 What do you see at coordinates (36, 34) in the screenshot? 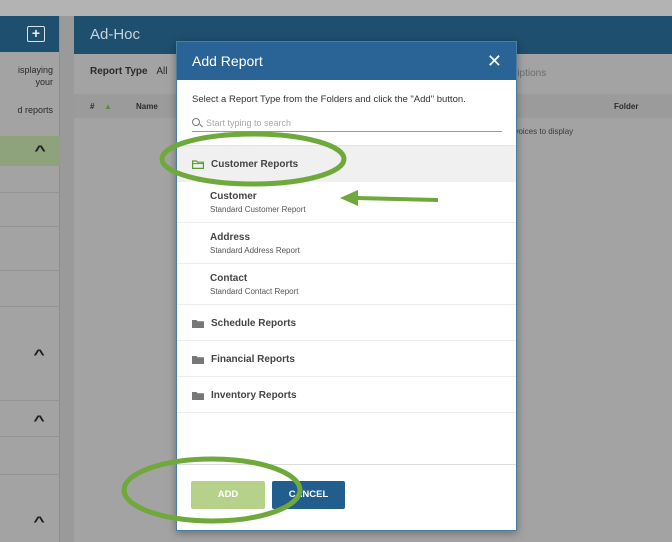
I see `add-icon: +` at bounding box center [36, 34].